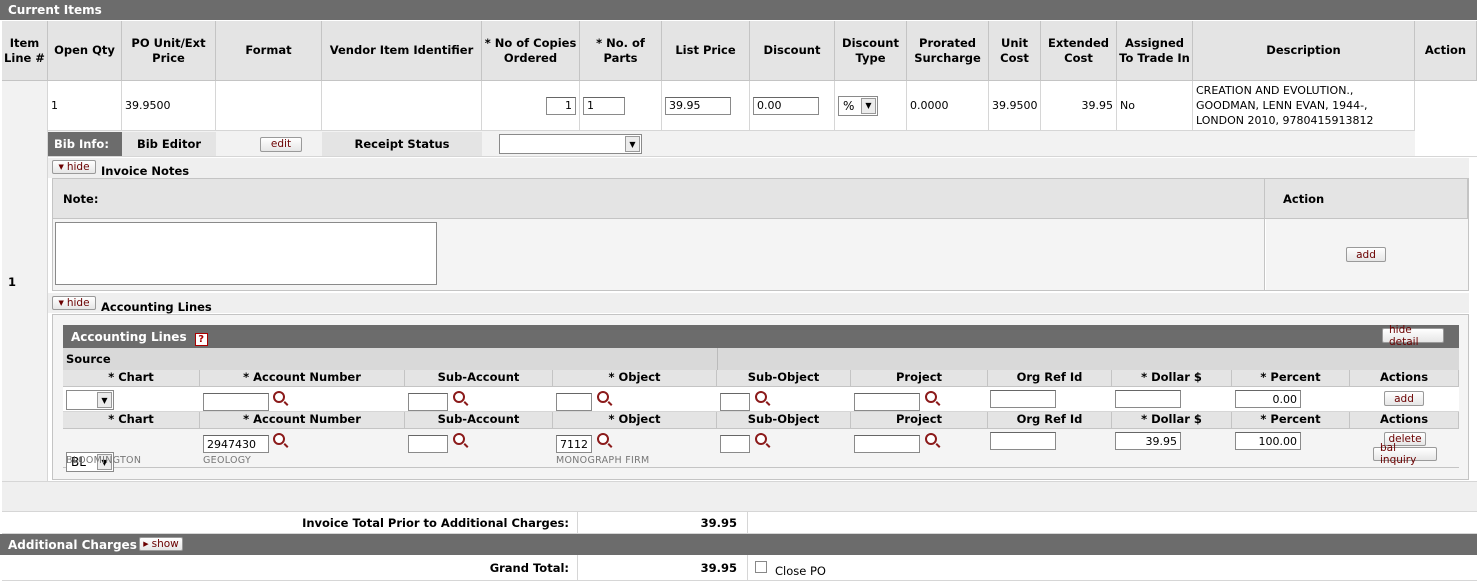 This screenshot has width=1477, height=583. I want to click on help-icon: ?, so click(201, 339).